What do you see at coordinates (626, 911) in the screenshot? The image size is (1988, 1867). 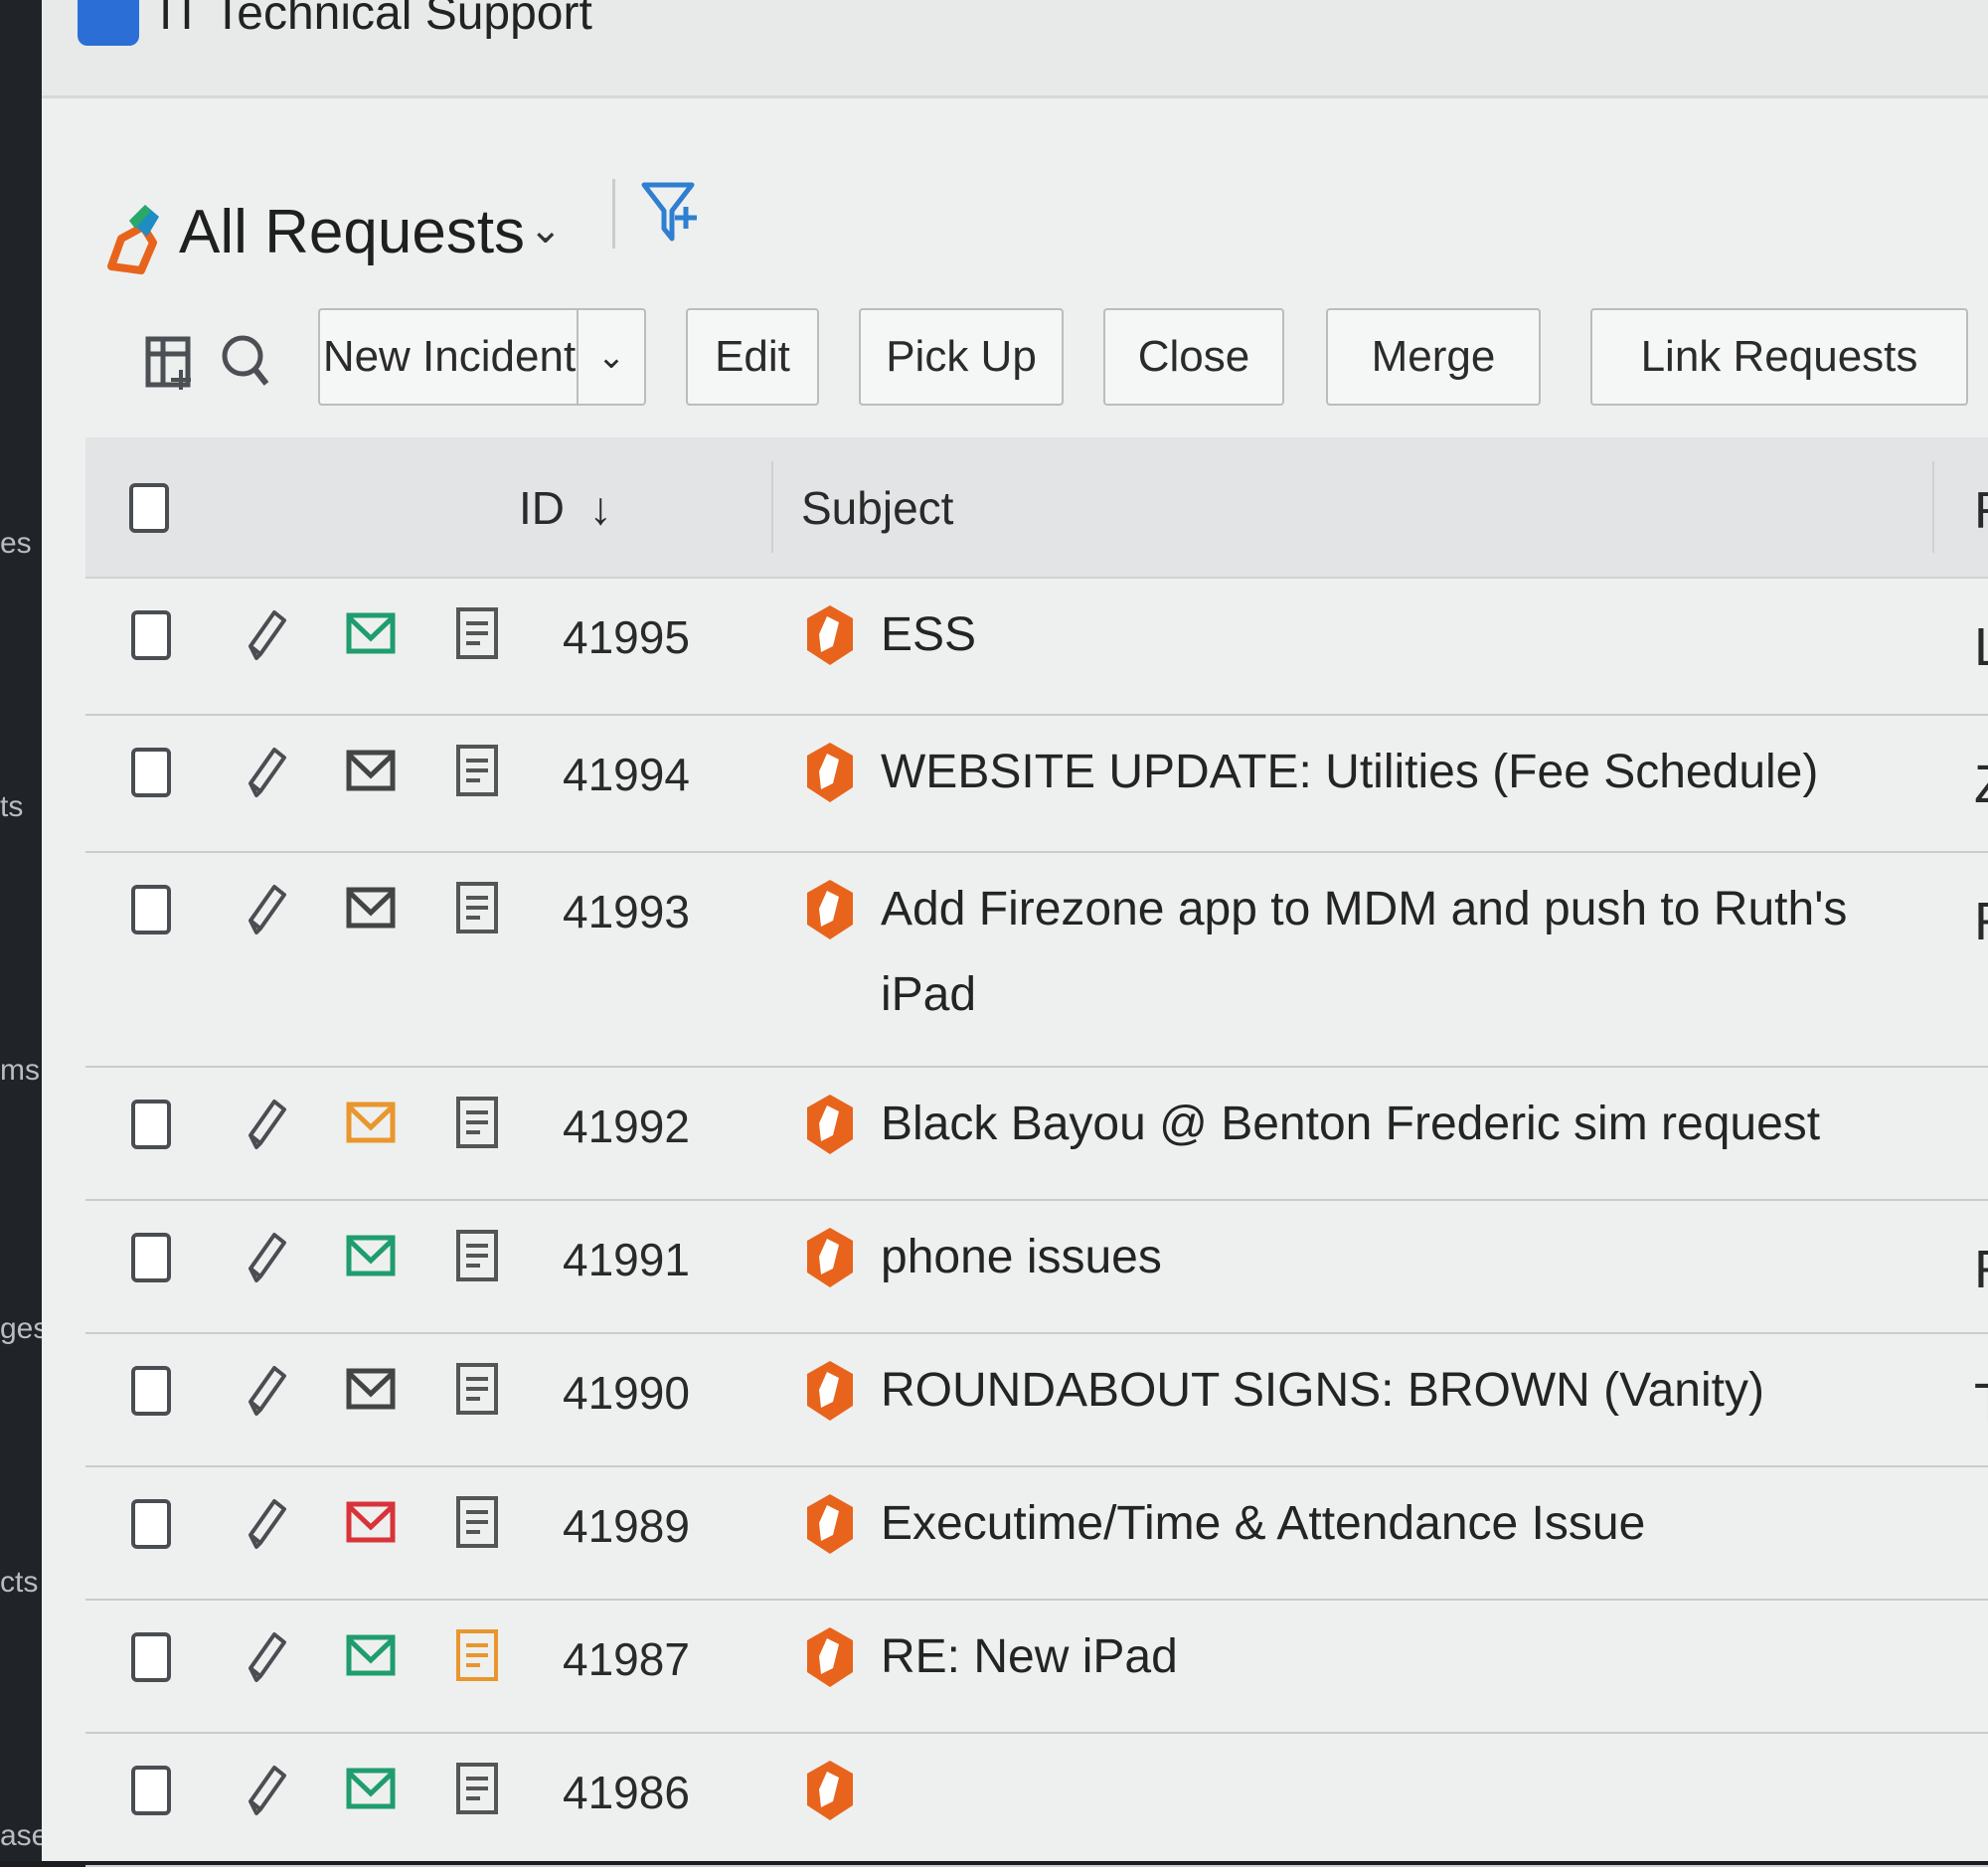 I see `request-id: 41993` at bounding box center [626, 911].